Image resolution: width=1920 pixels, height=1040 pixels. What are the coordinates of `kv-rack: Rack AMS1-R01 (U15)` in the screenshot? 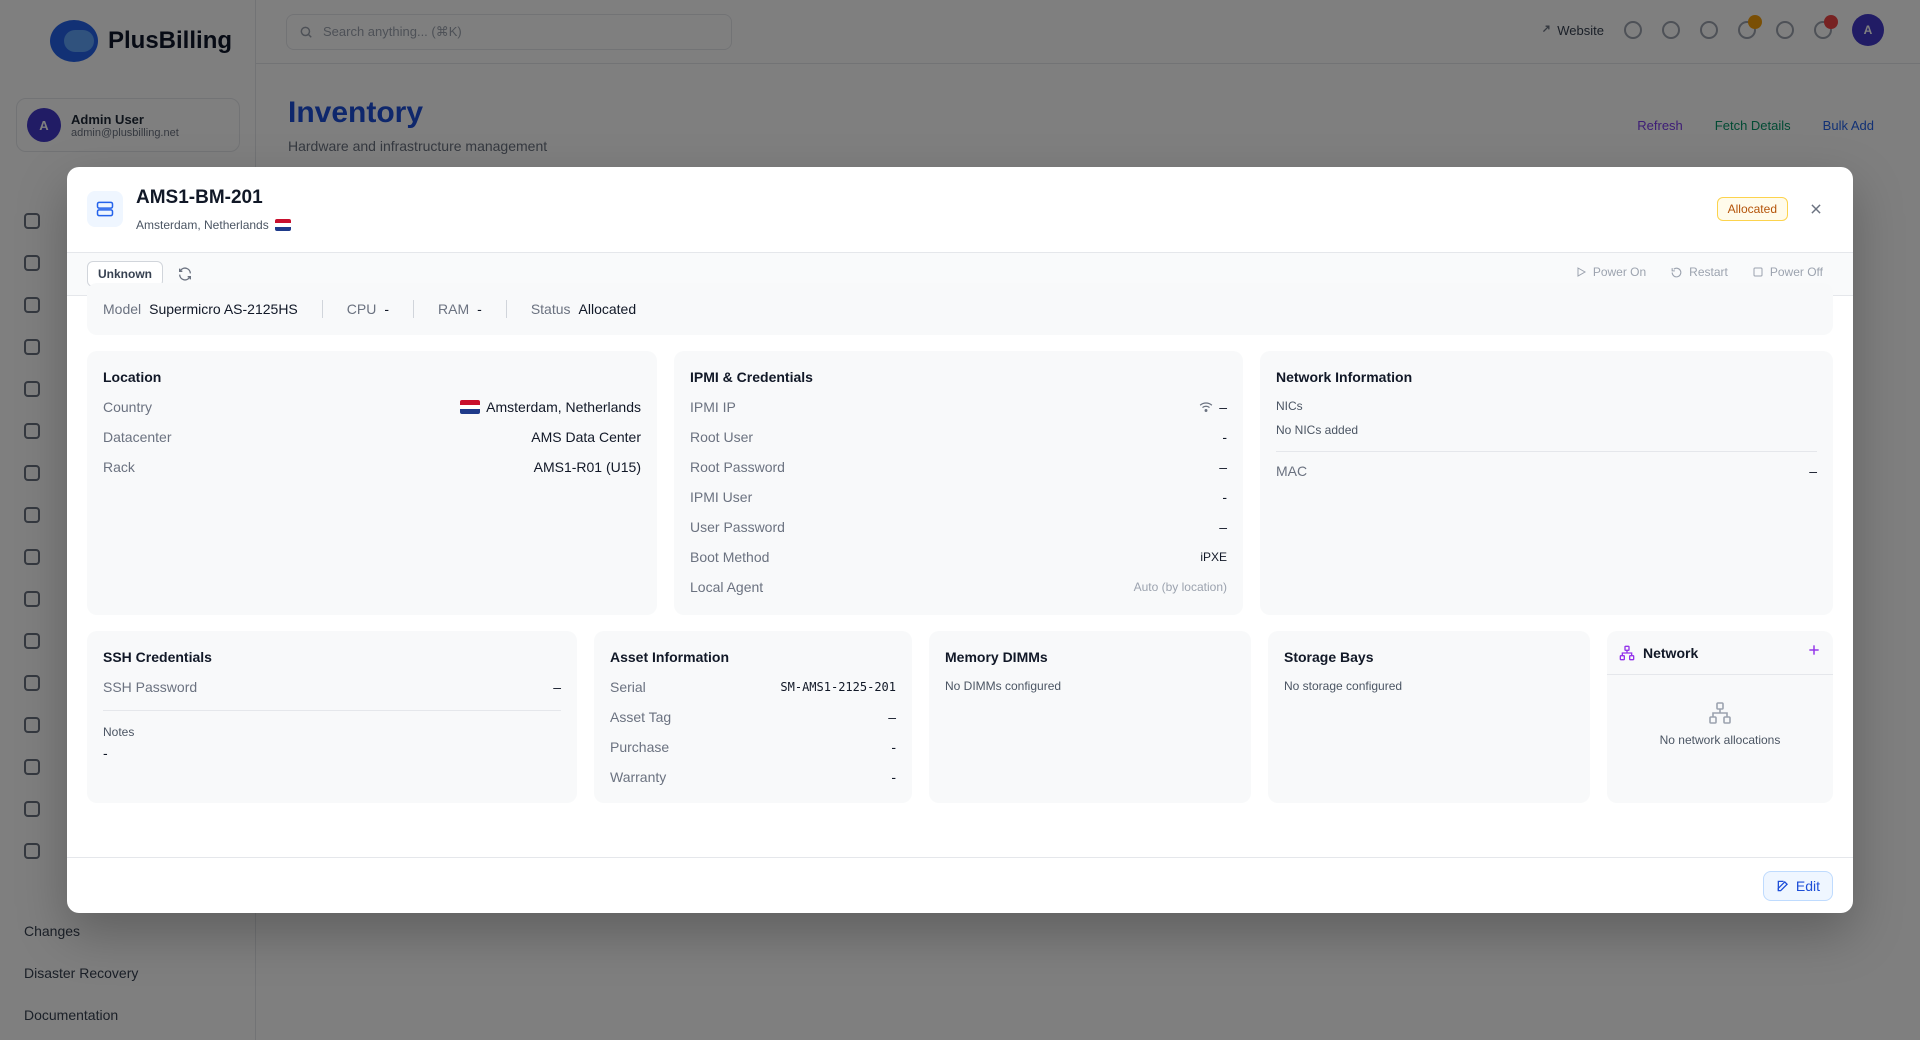 It's located at (372, 467).